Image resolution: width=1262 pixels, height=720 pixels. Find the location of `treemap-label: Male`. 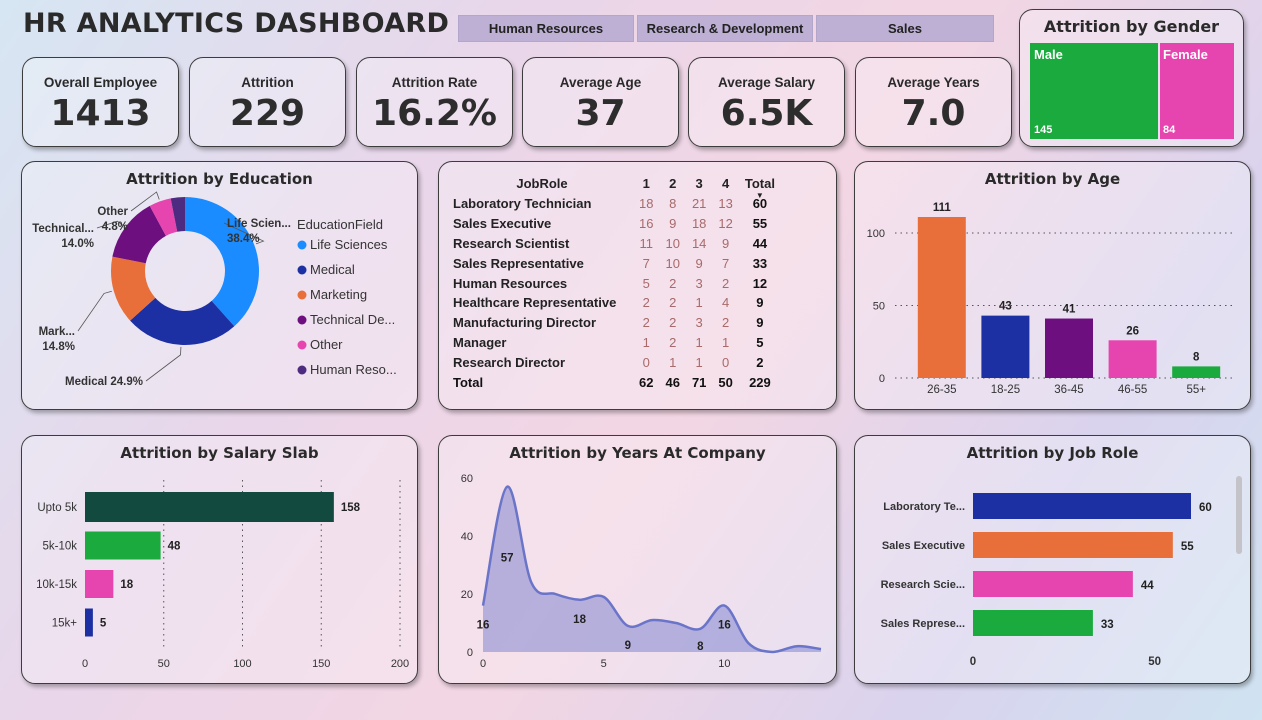

treemap-label: Male is located at coordinates (1048, 54).